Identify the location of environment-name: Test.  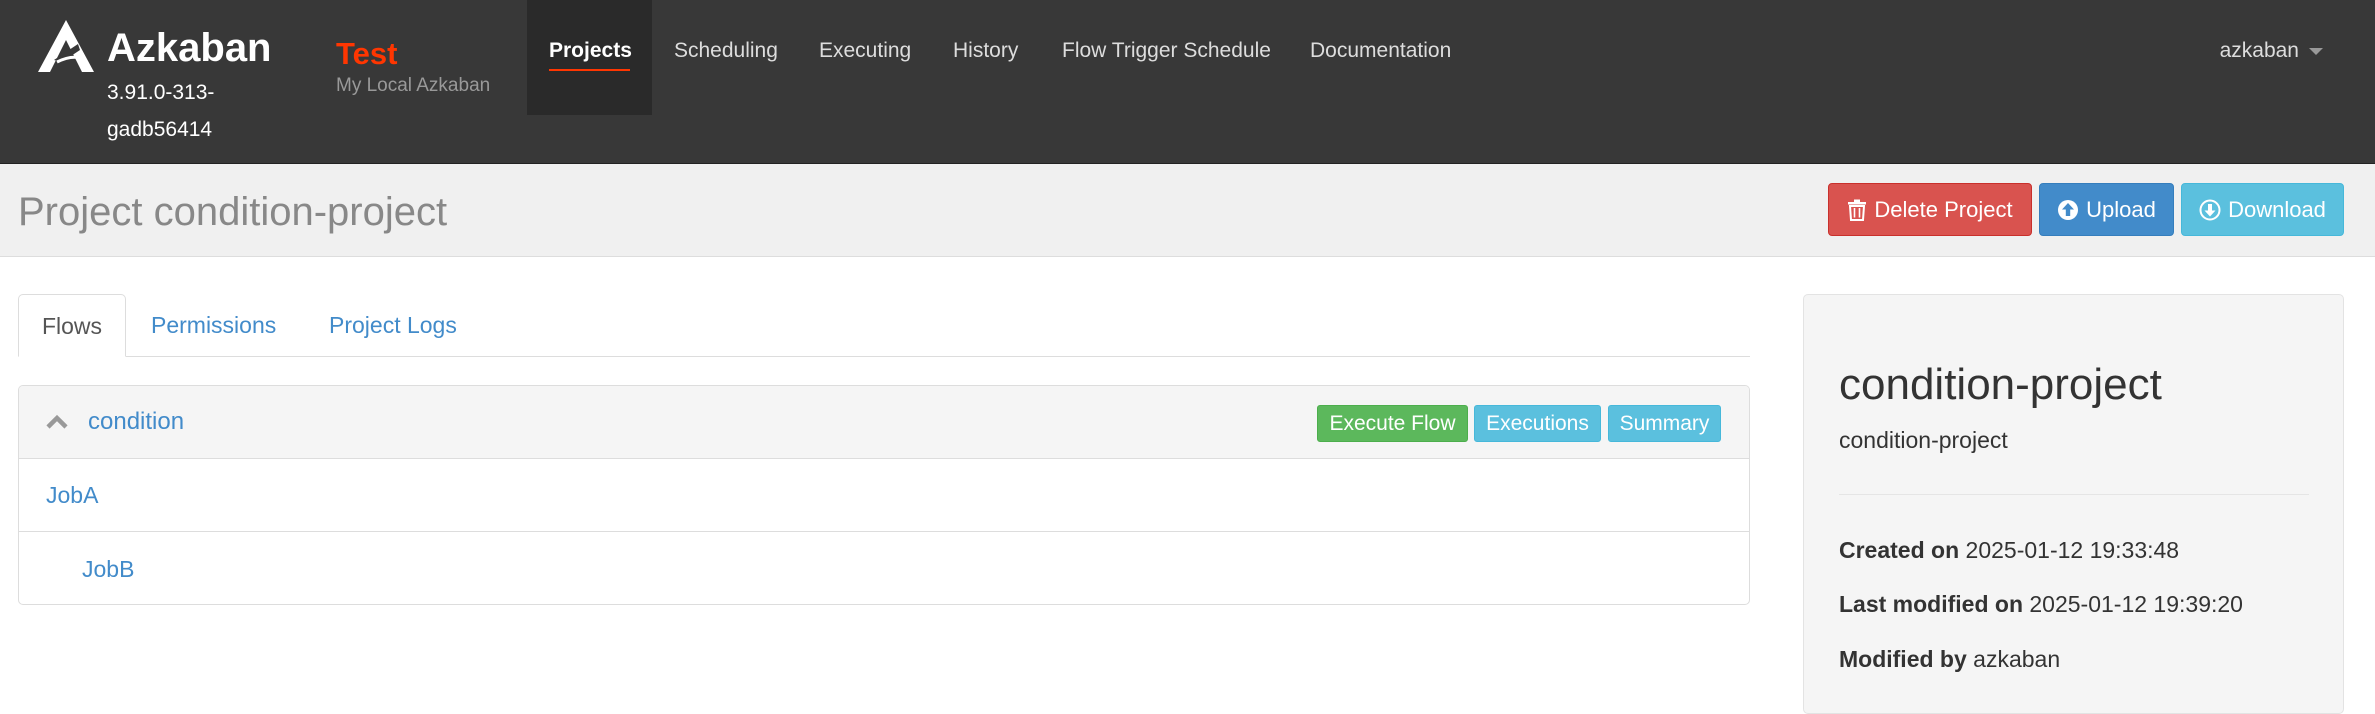
(367, 53).